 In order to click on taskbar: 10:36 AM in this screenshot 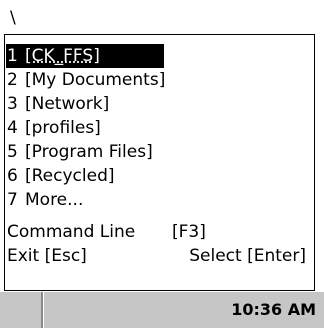, I will do `click(162, 310)`.